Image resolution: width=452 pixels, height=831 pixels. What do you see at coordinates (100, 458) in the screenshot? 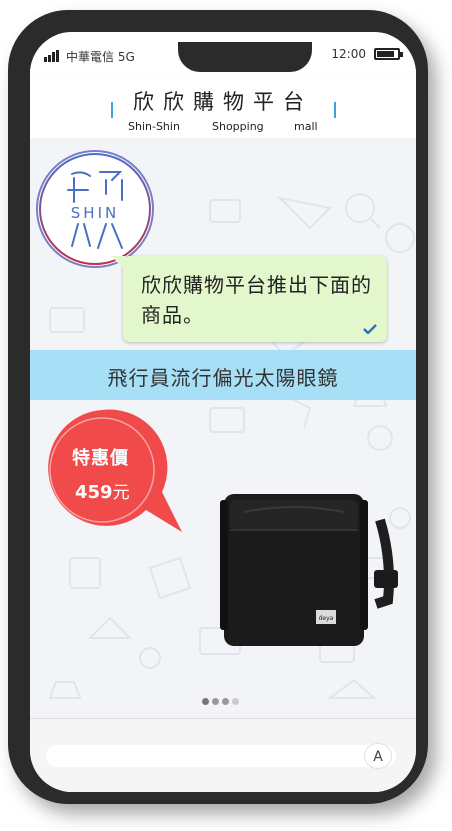
I see `price-label: 特惠價` at bounding box center [100, 458].